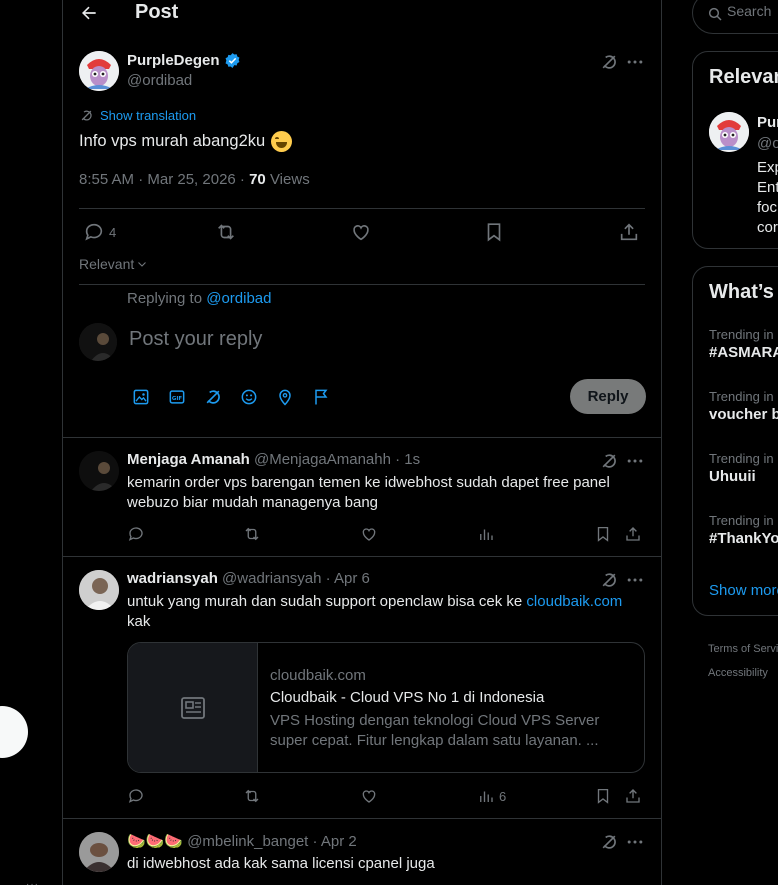 The width and height of the screenshot is (778, 885). I want to click on flag-icon, so click(321, 397).